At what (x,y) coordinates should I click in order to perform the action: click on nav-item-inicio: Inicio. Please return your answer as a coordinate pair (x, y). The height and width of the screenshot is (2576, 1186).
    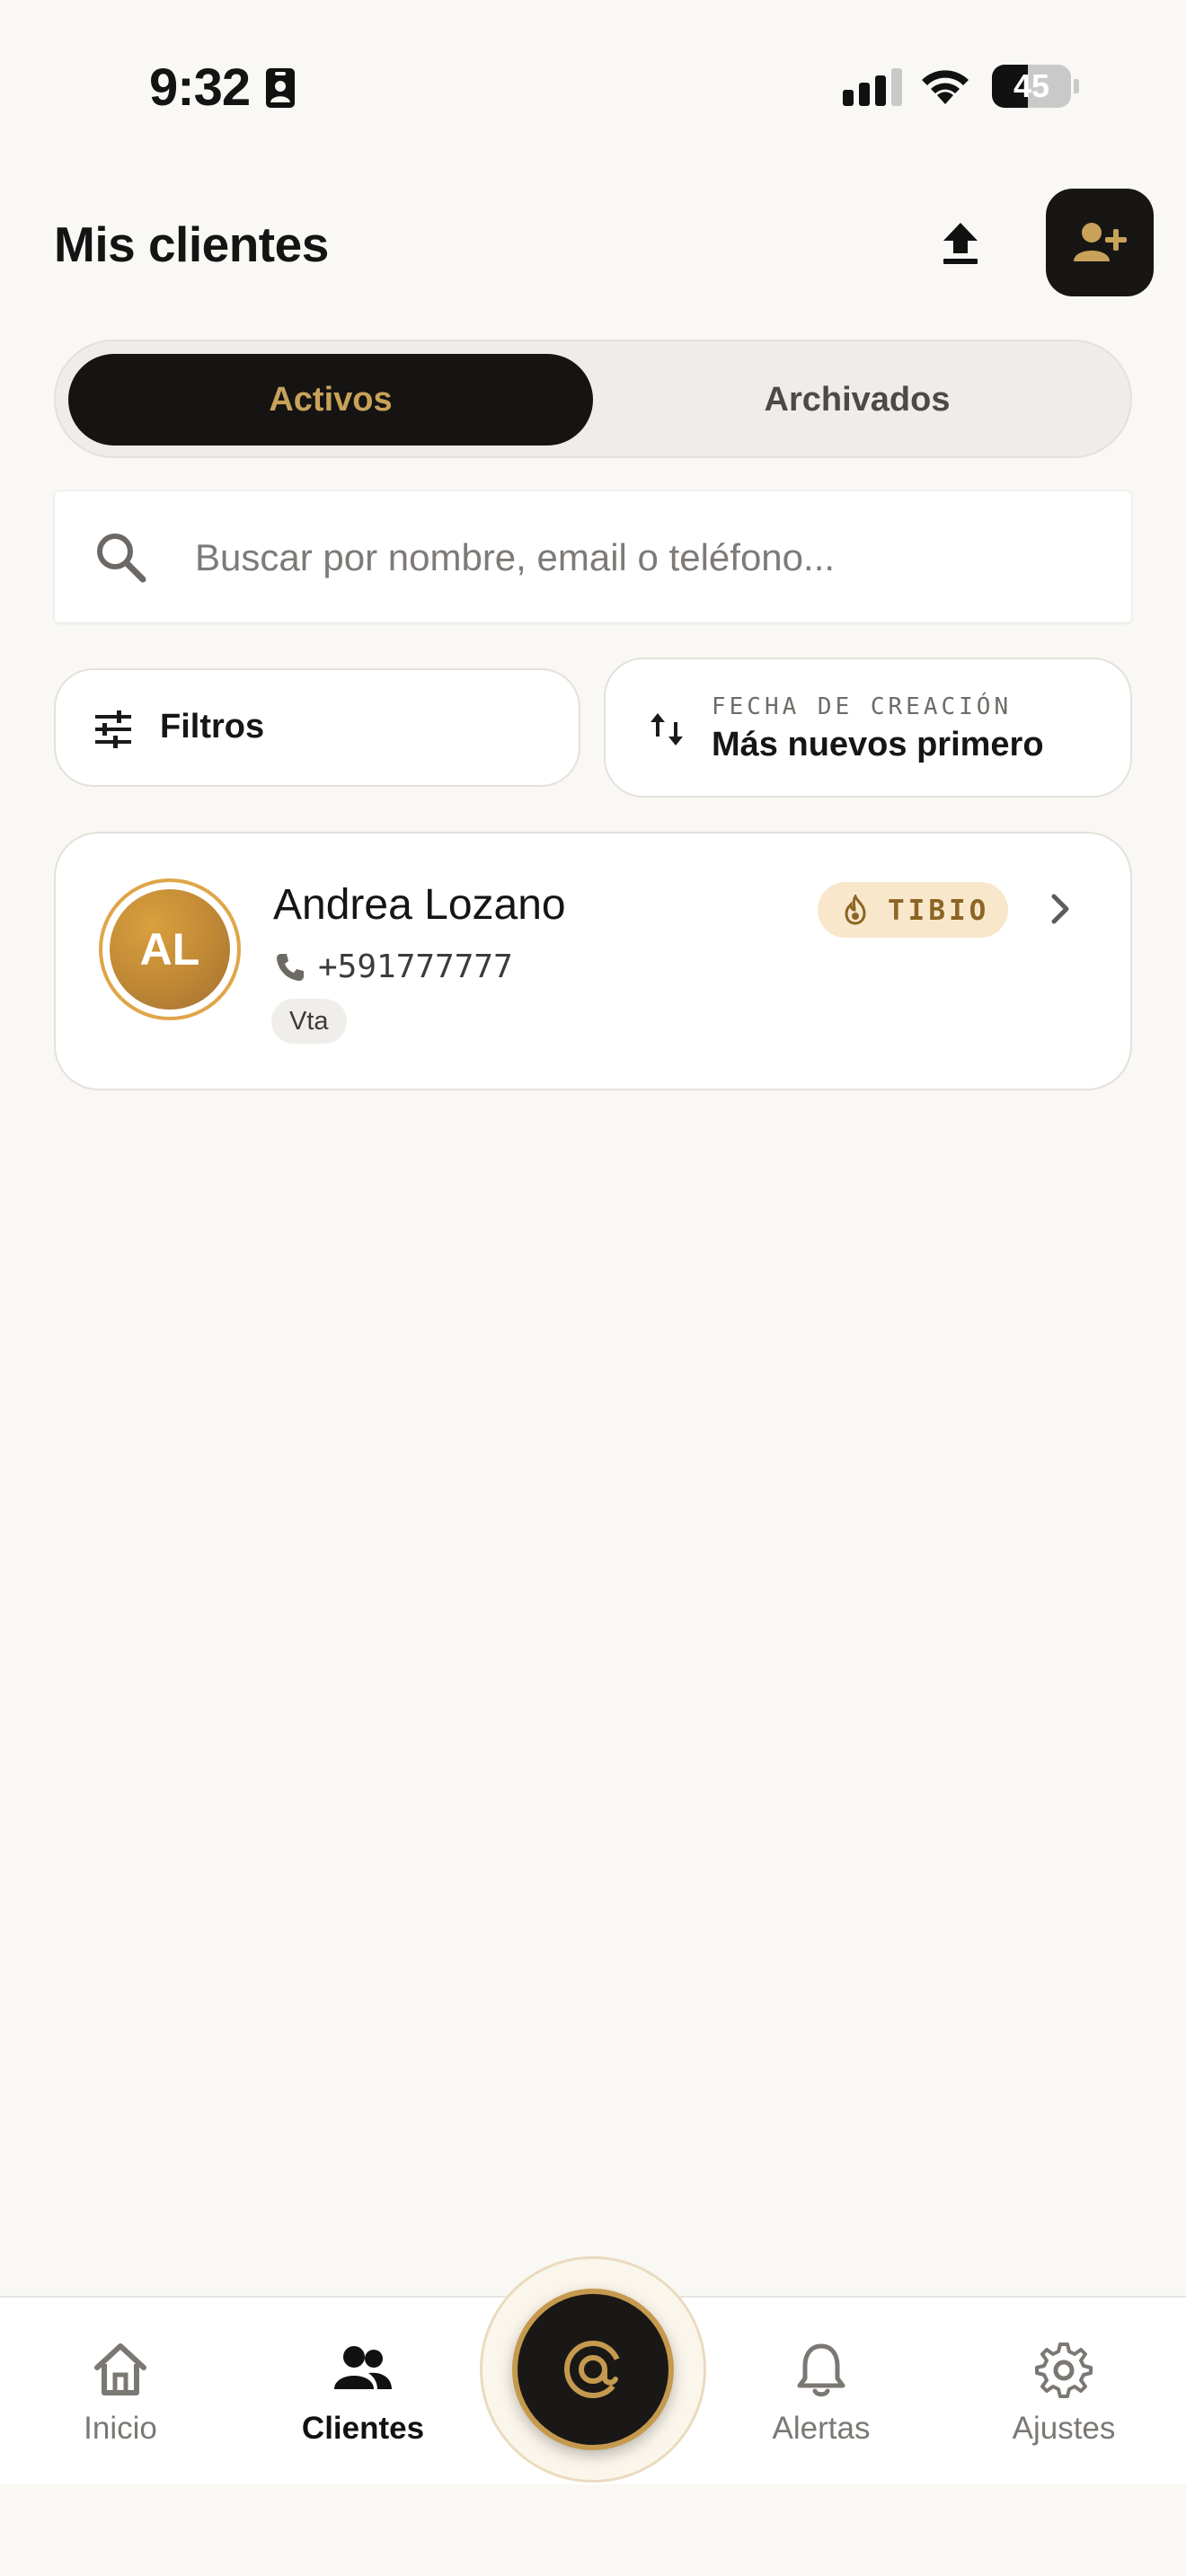
    Looking at the image, I should click on (120, 2387).